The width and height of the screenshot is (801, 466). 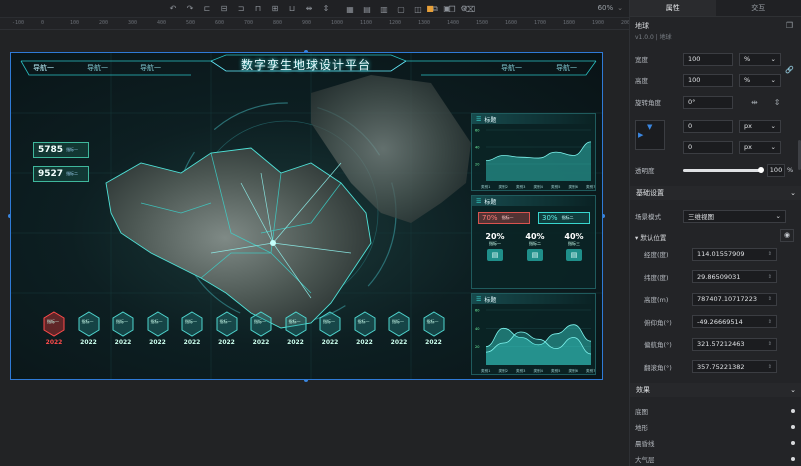 I want to click on opacity-slider-thumb, so click(x=761, y=169).